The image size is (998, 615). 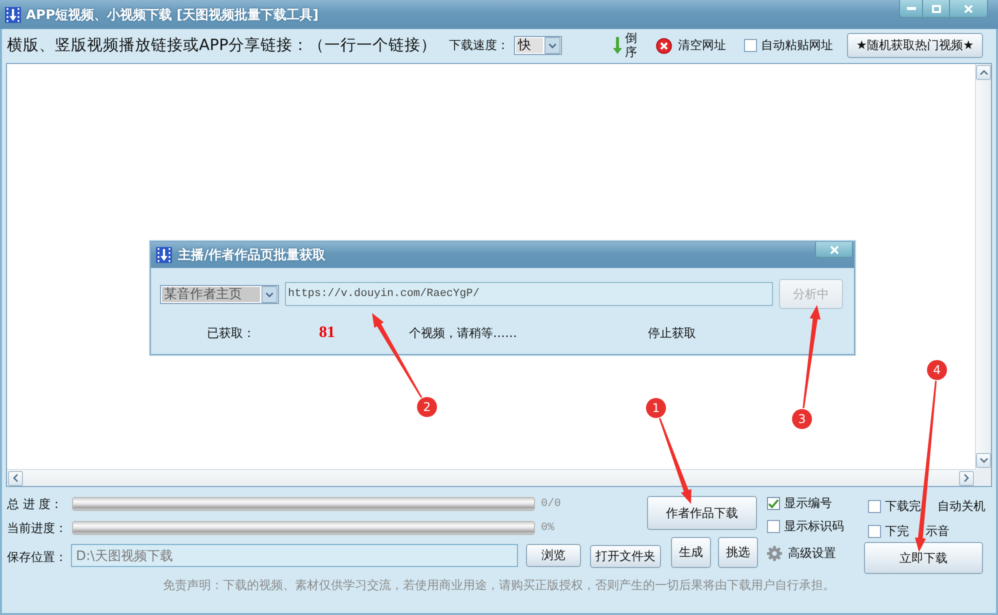 I want to click on scroll-right-button, so click(x=966, y=478).